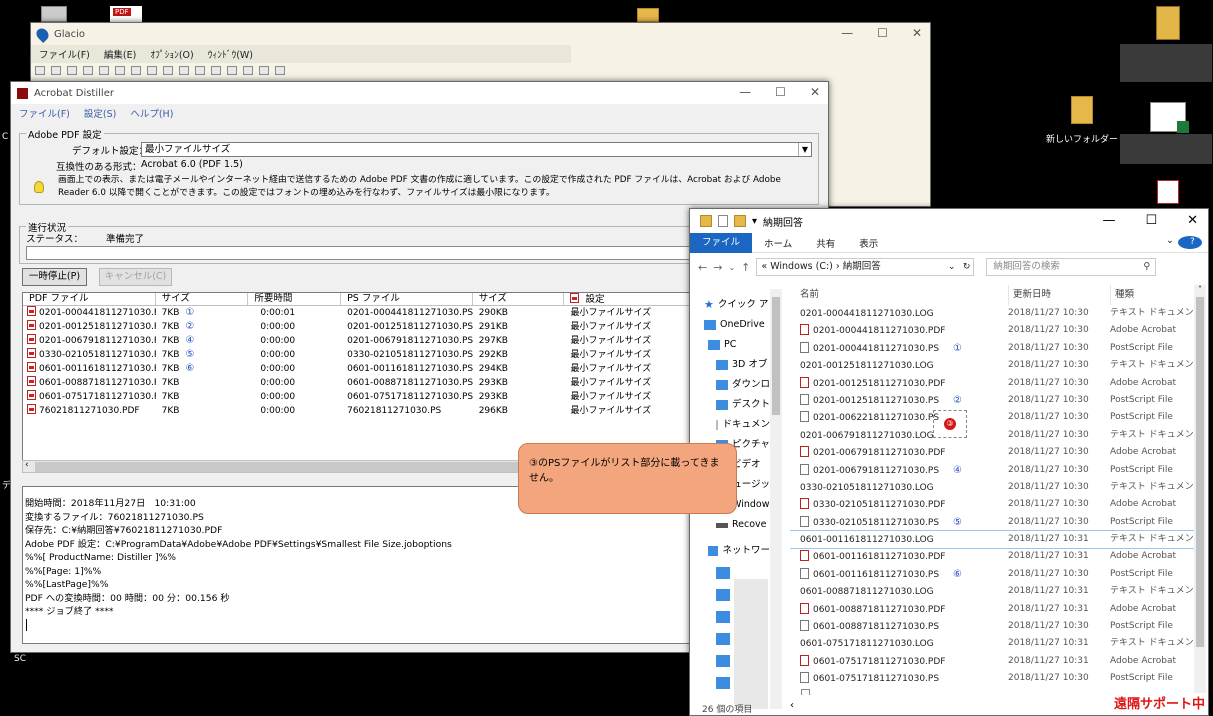  Describe the element at coordinates (1082, 120) in the screenshot. I see `desktop-icon-new-folder: 新しいフォルダー` at that location.